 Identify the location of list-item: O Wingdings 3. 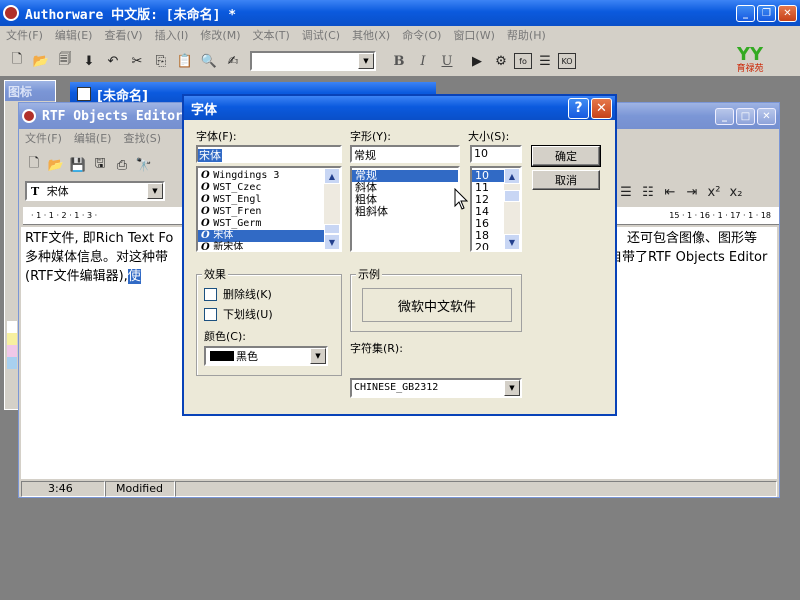
(269, 176).